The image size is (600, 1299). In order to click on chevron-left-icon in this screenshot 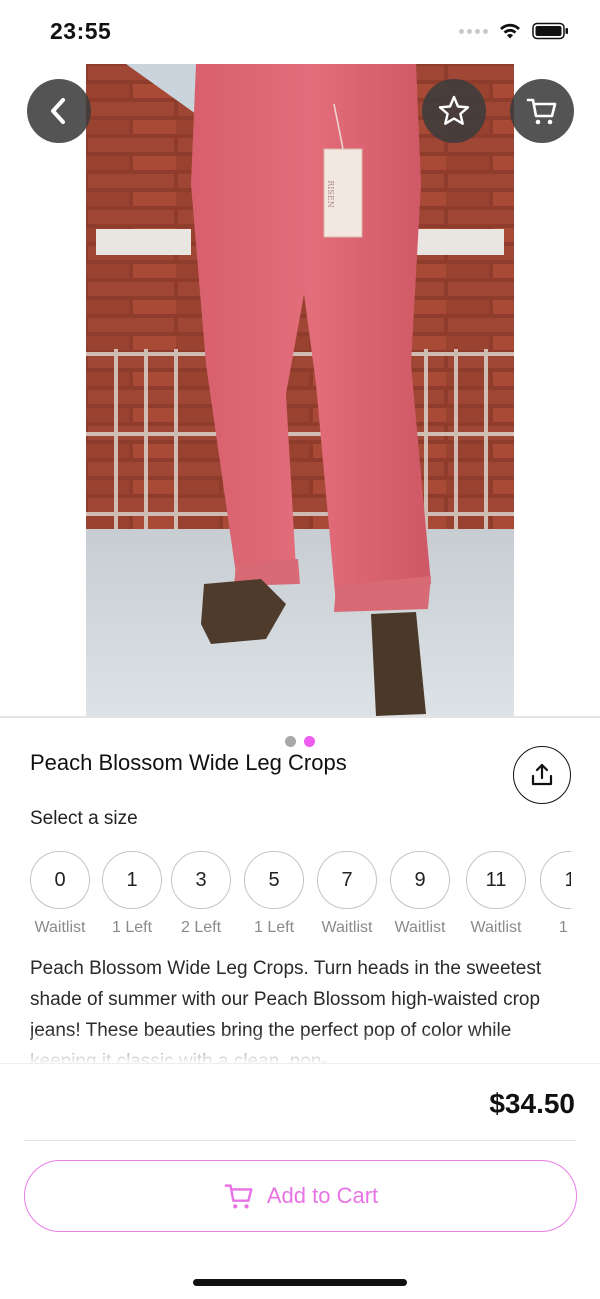, I will do `click(58, 111)`.